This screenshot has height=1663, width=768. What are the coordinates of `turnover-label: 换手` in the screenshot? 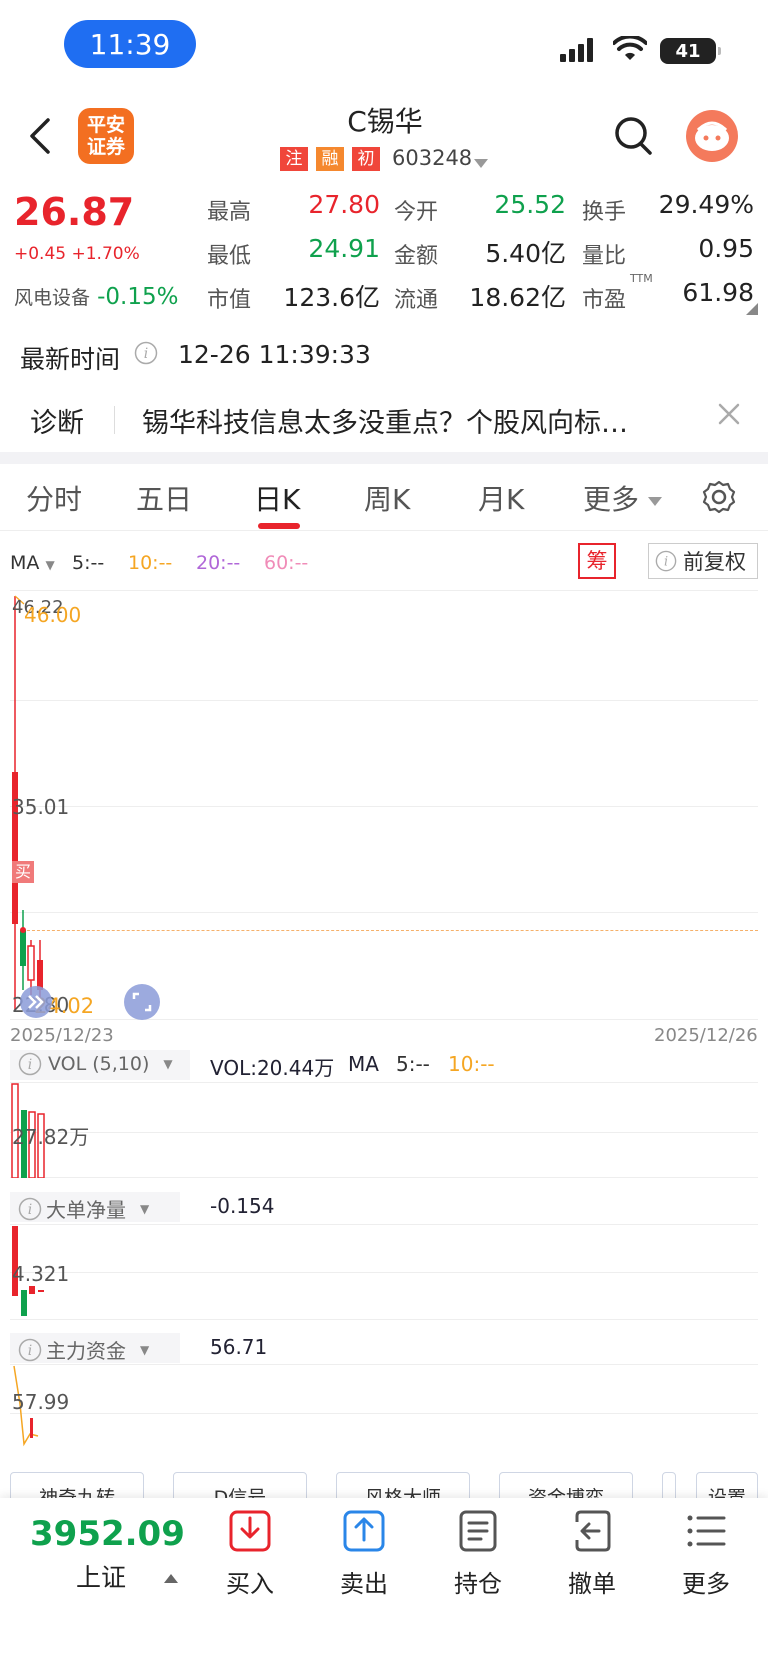 It's located at (604, 212).